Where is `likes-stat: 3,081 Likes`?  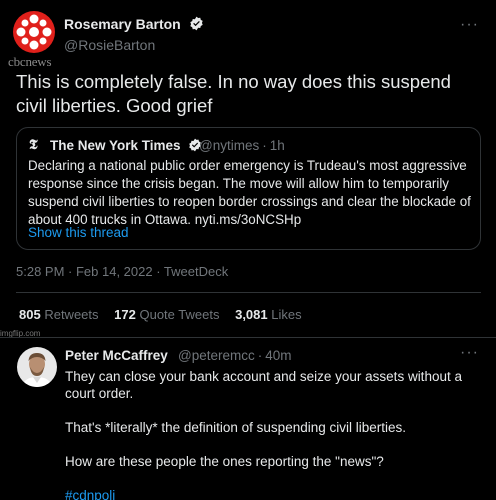 likes-stat: 3,081 Likes is located at coordinates (268, 314).